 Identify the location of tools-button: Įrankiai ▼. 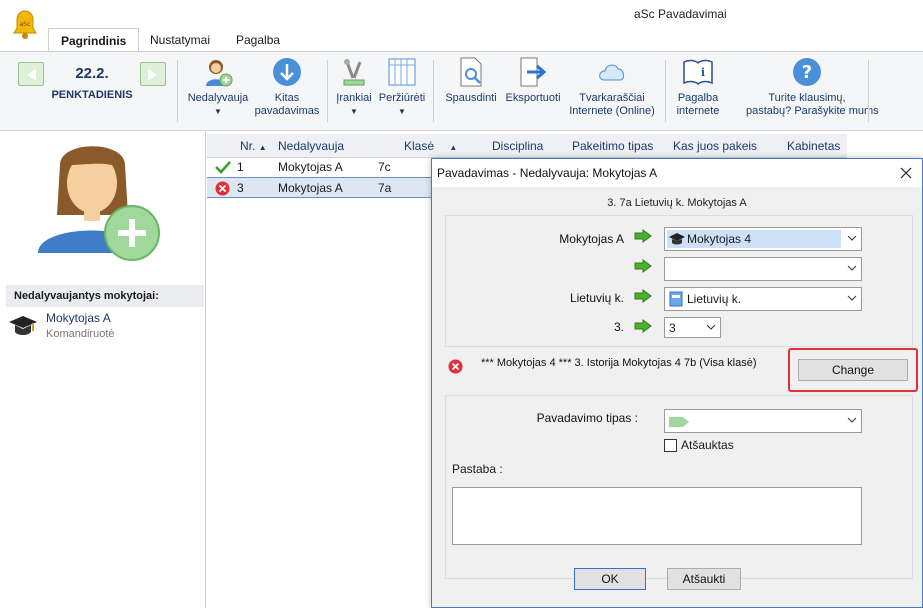
(354, 87).